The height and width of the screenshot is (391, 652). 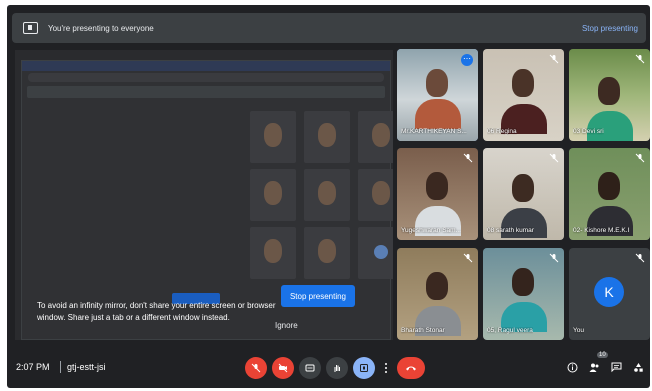 I want to click on participant-name: 05, Ragul veera, so click(x=510, y=330).